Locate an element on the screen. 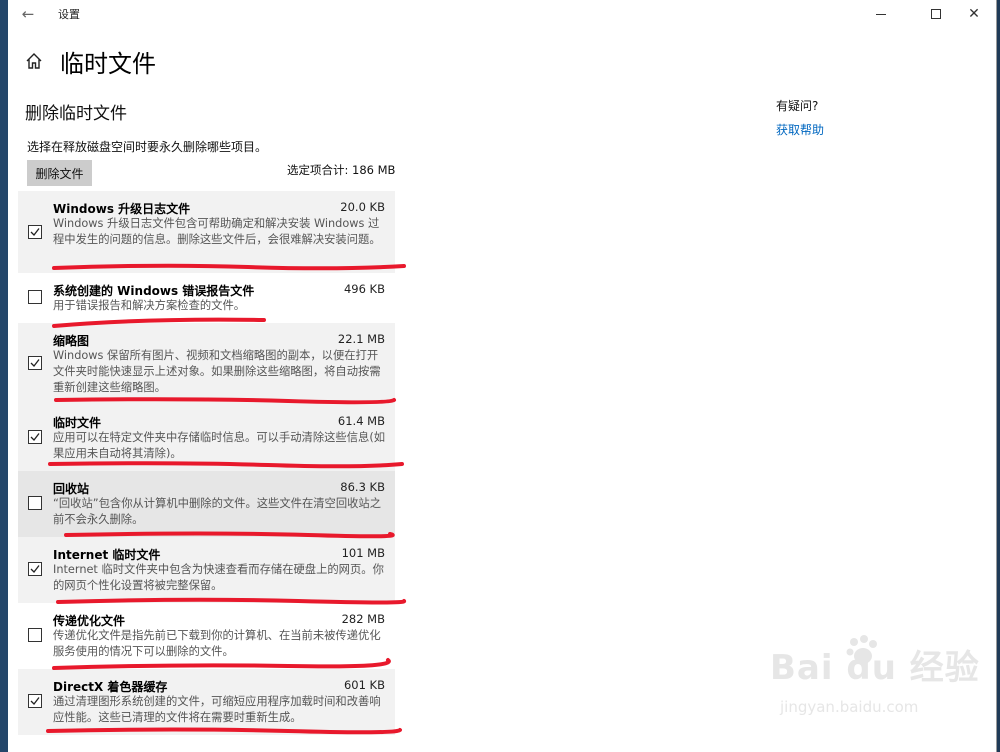 Image resolution: width=1000 pixels, height=752 pixels. item-title: 缩略图 is located at coordinates (71, 341).